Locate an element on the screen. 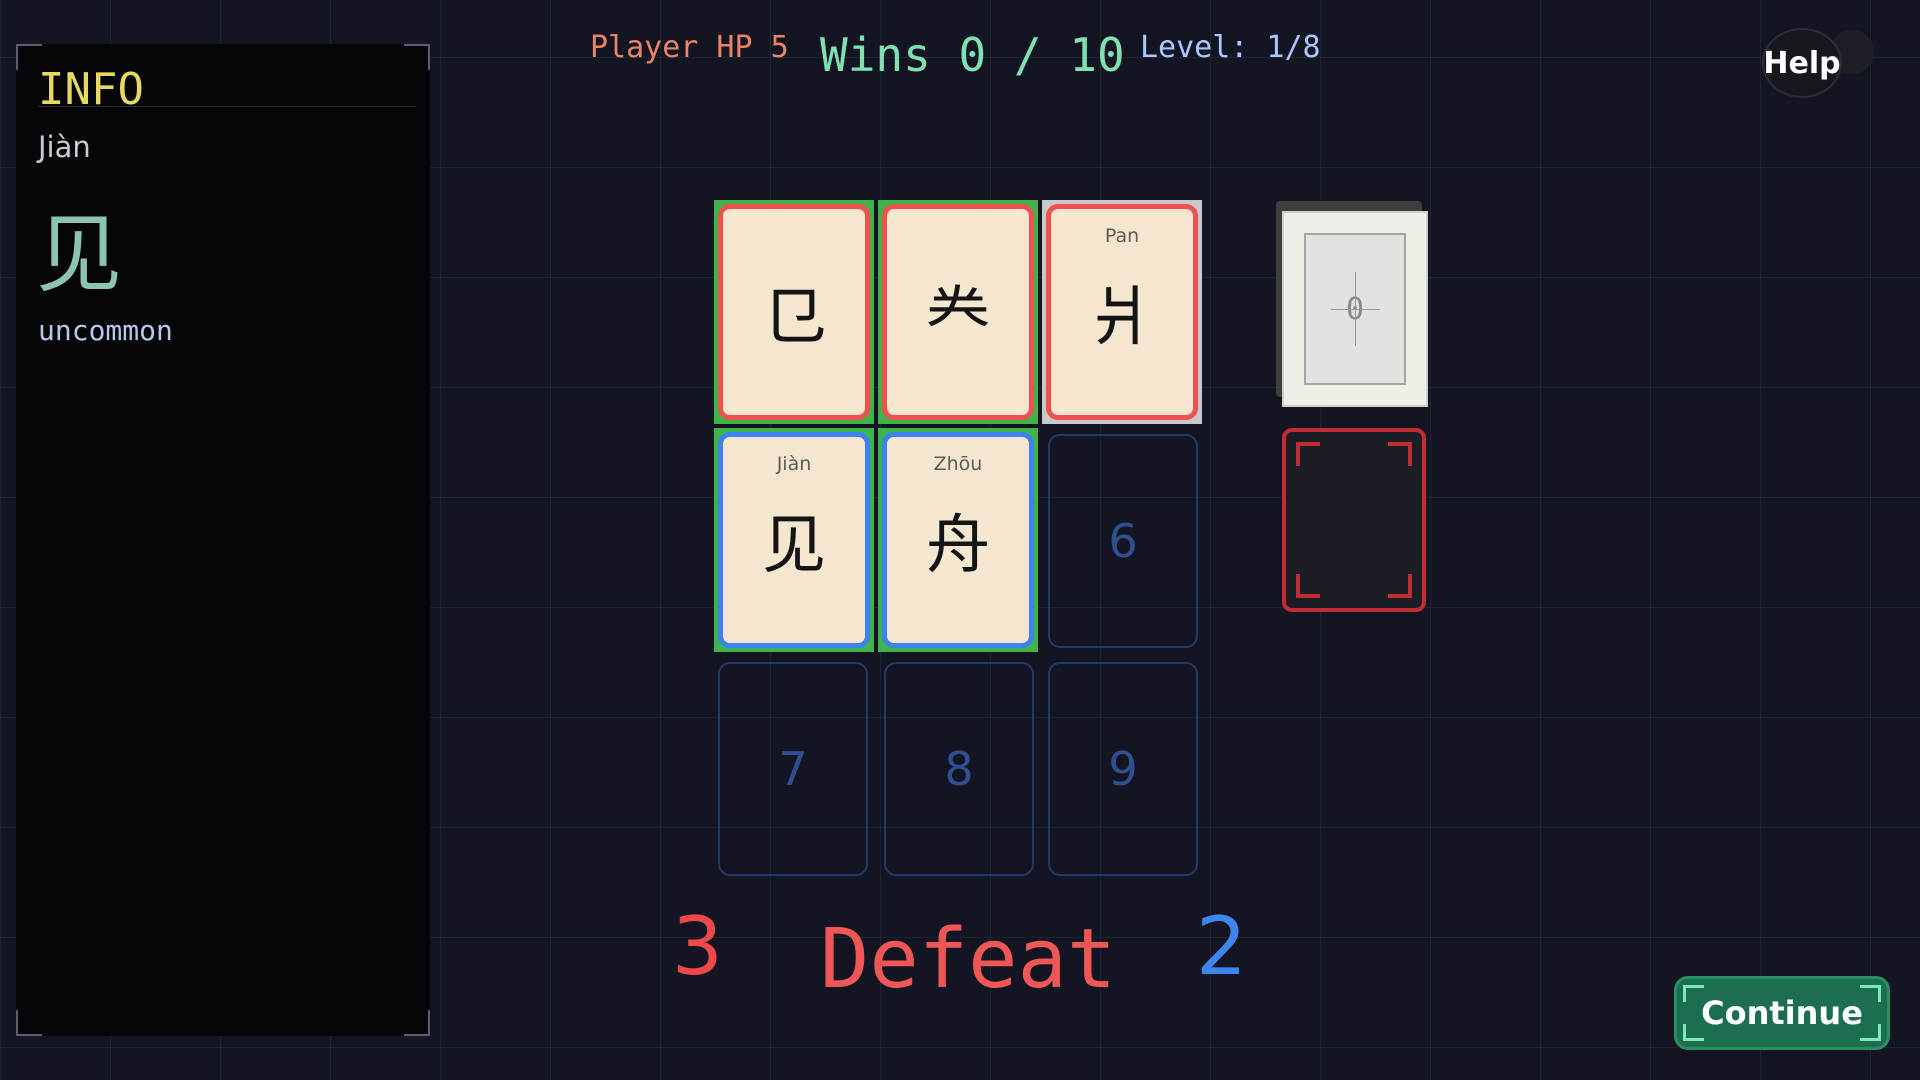 The image size is (1920, 1080). board-slot-2: 龹 is located at coordinates (958, 312).